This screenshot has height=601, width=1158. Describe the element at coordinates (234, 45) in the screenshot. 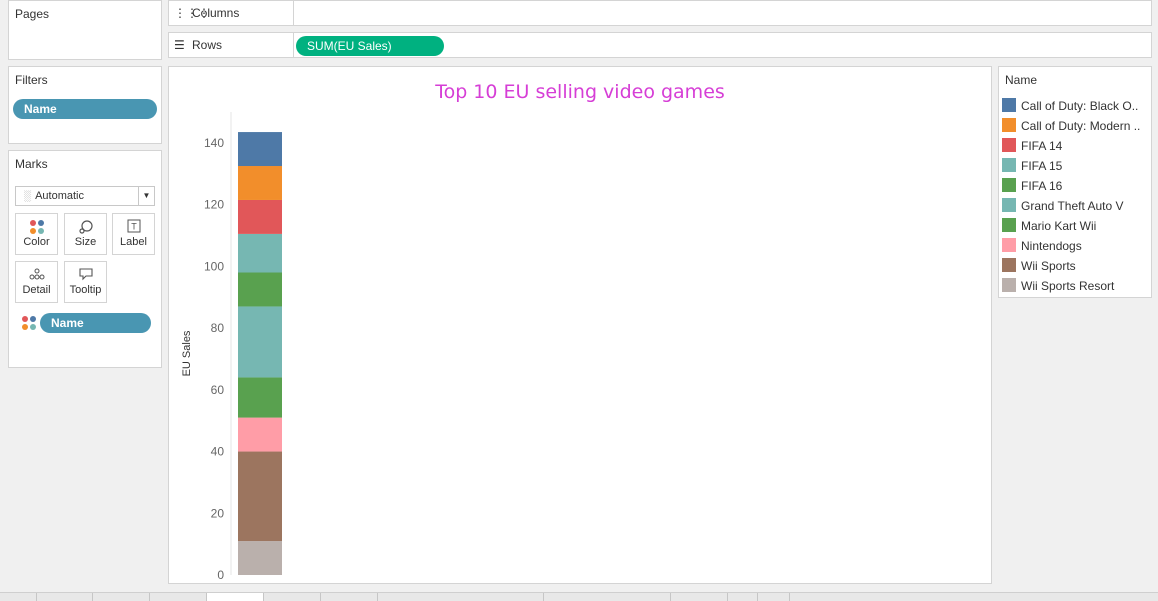

I see `rows-shelf-label: ☰ Rows` at that location.